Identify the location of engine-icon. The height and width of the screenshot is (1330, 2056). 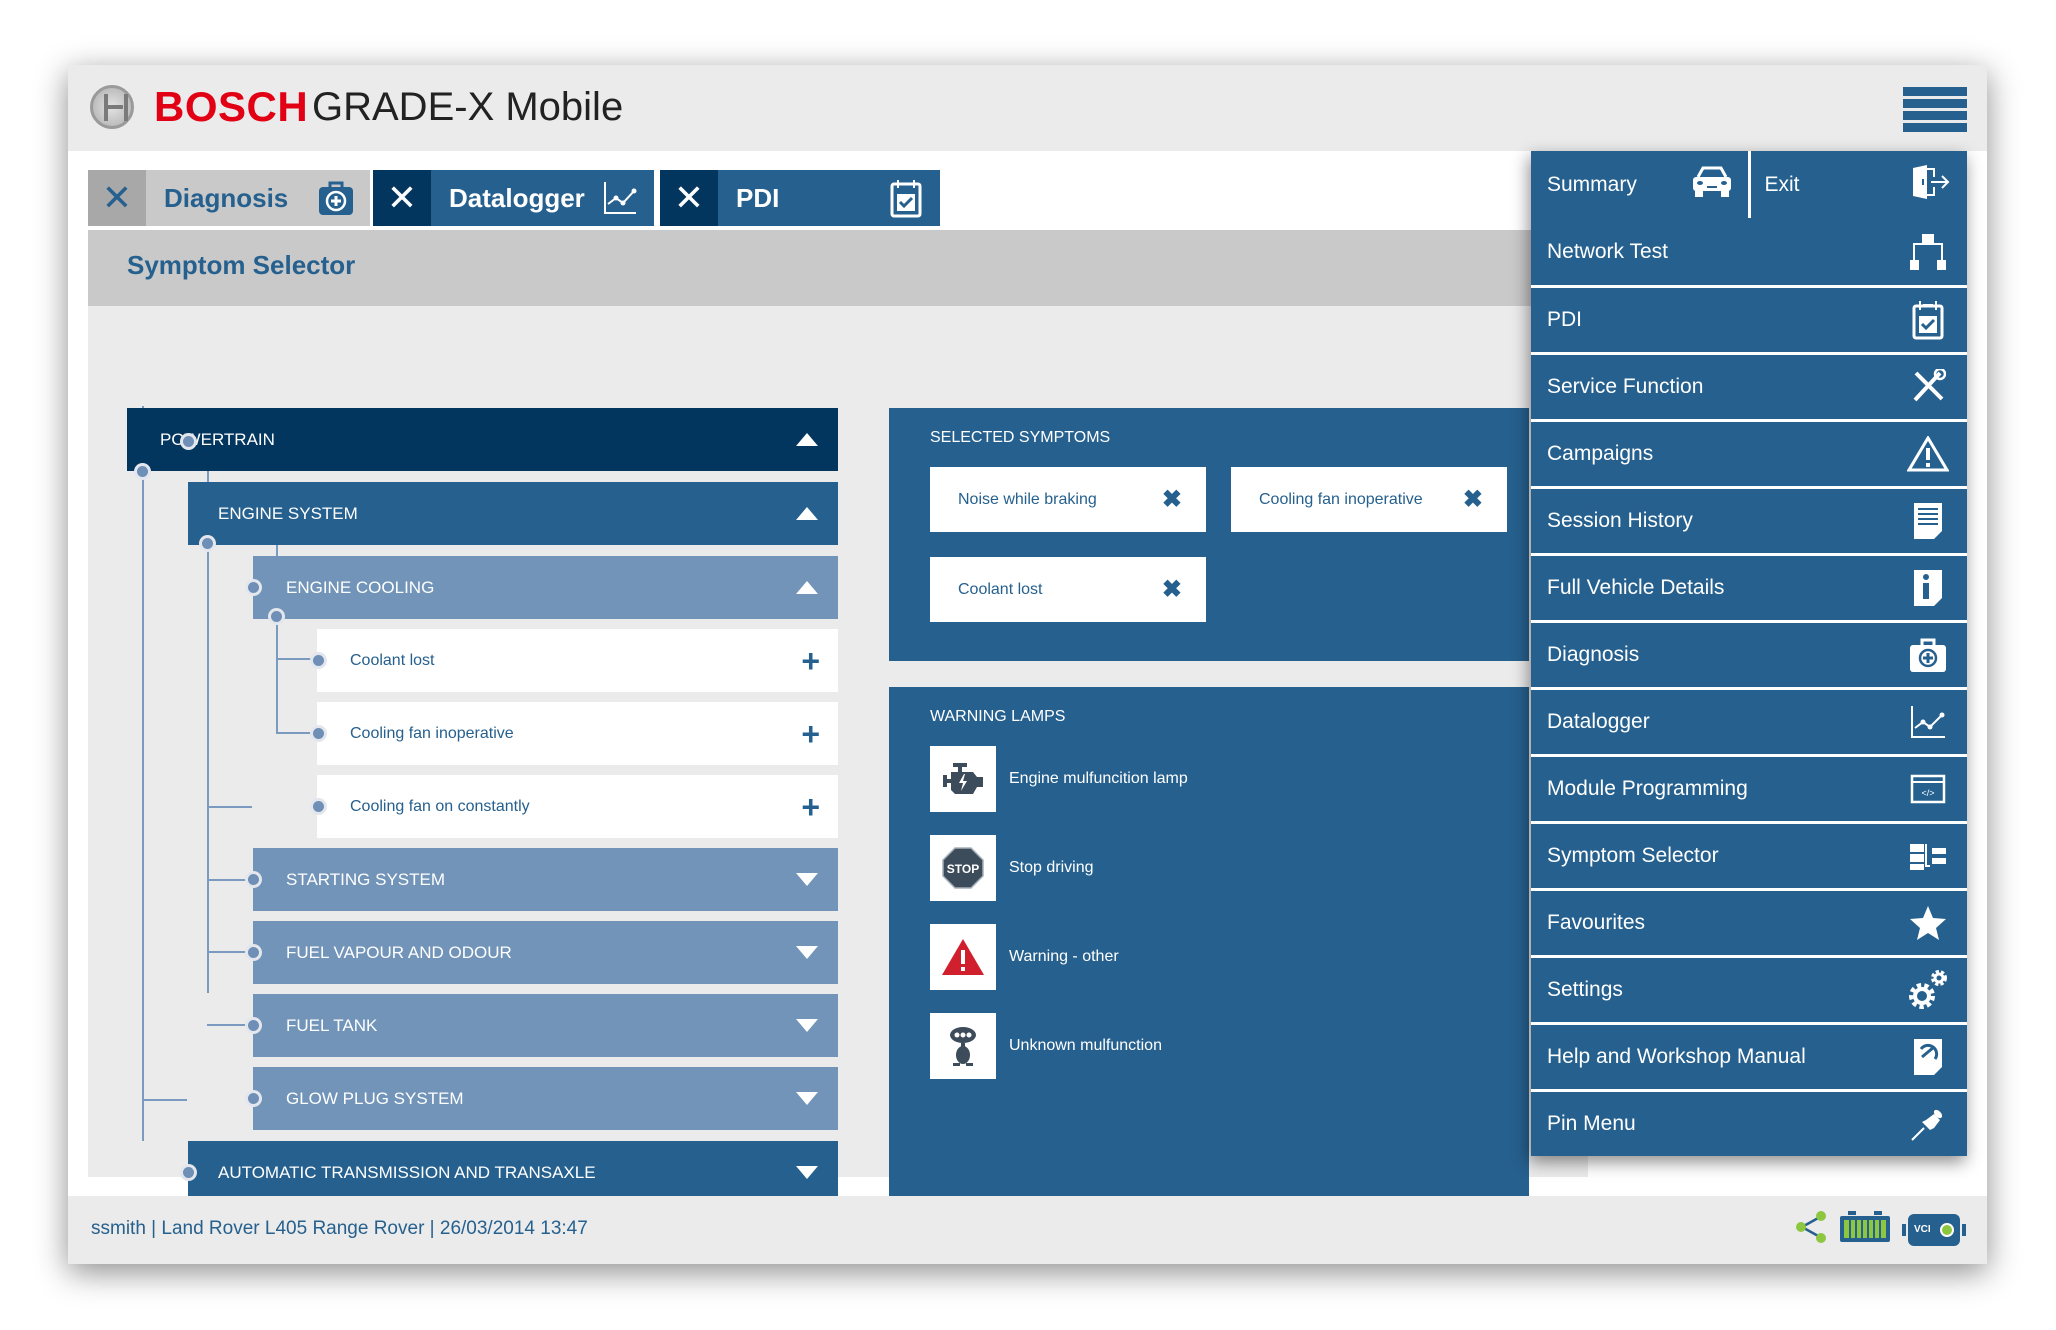
(963, 779).